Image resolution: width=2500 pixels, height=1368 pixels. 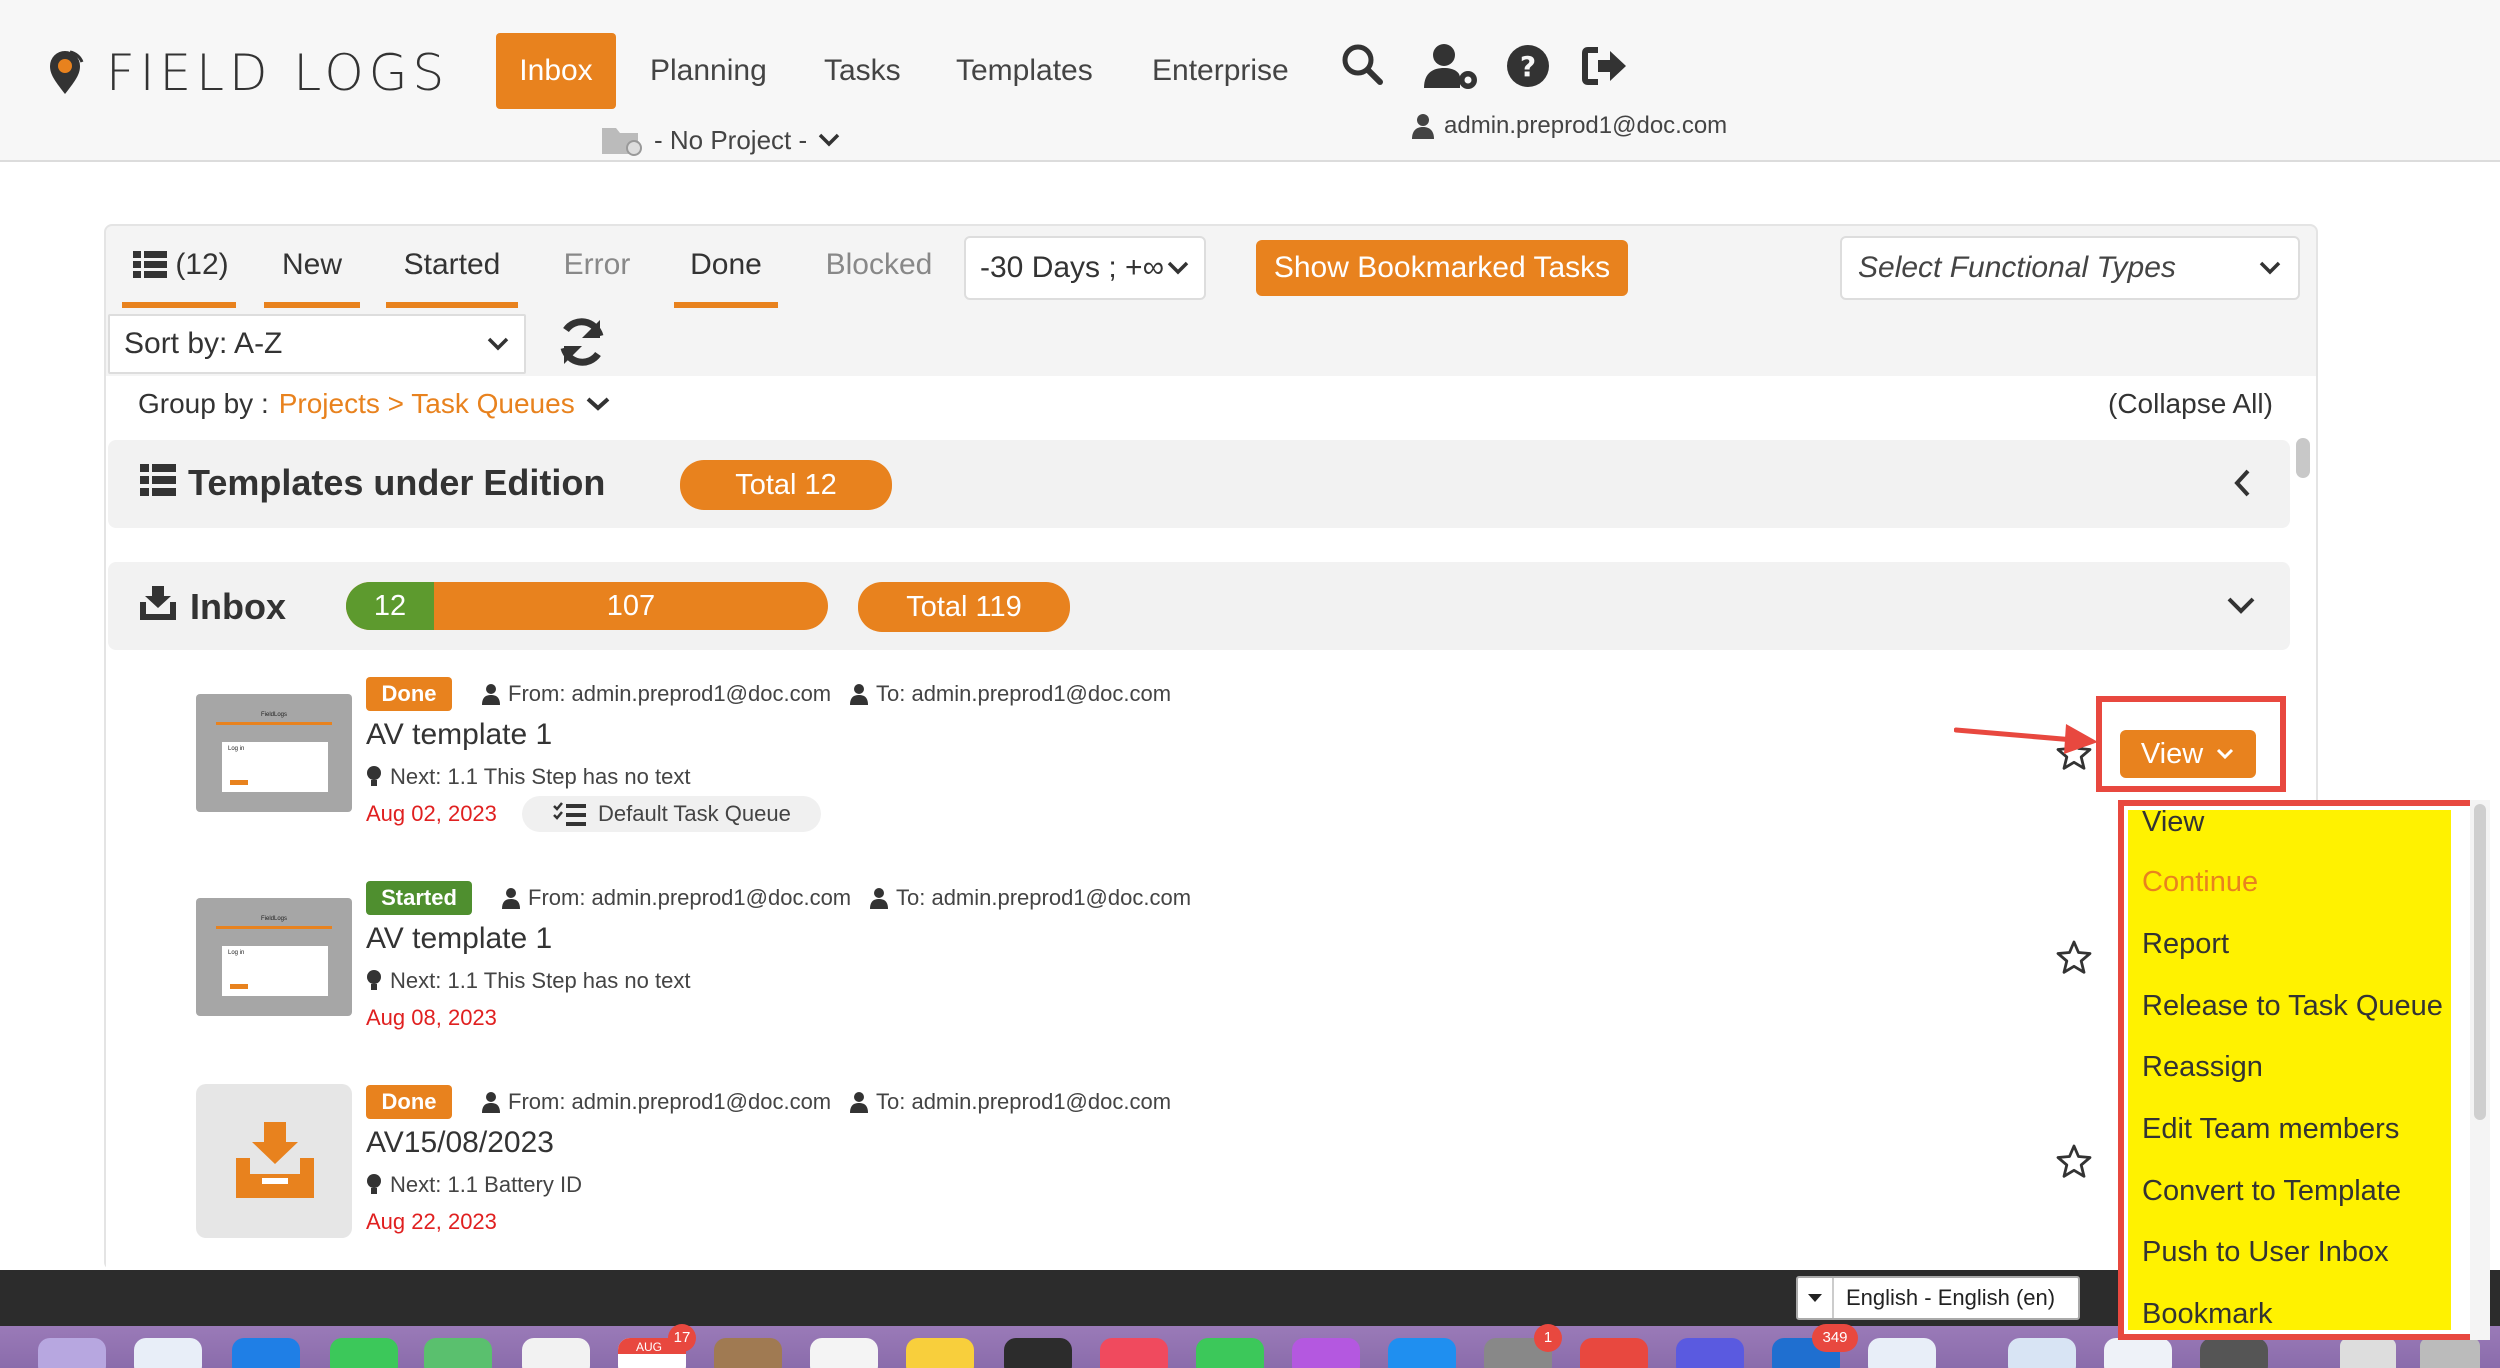 What do you see at coordinates (726, 305) in the screenshot?
I see `tab-done-underline` at bounding box center [726, 305].